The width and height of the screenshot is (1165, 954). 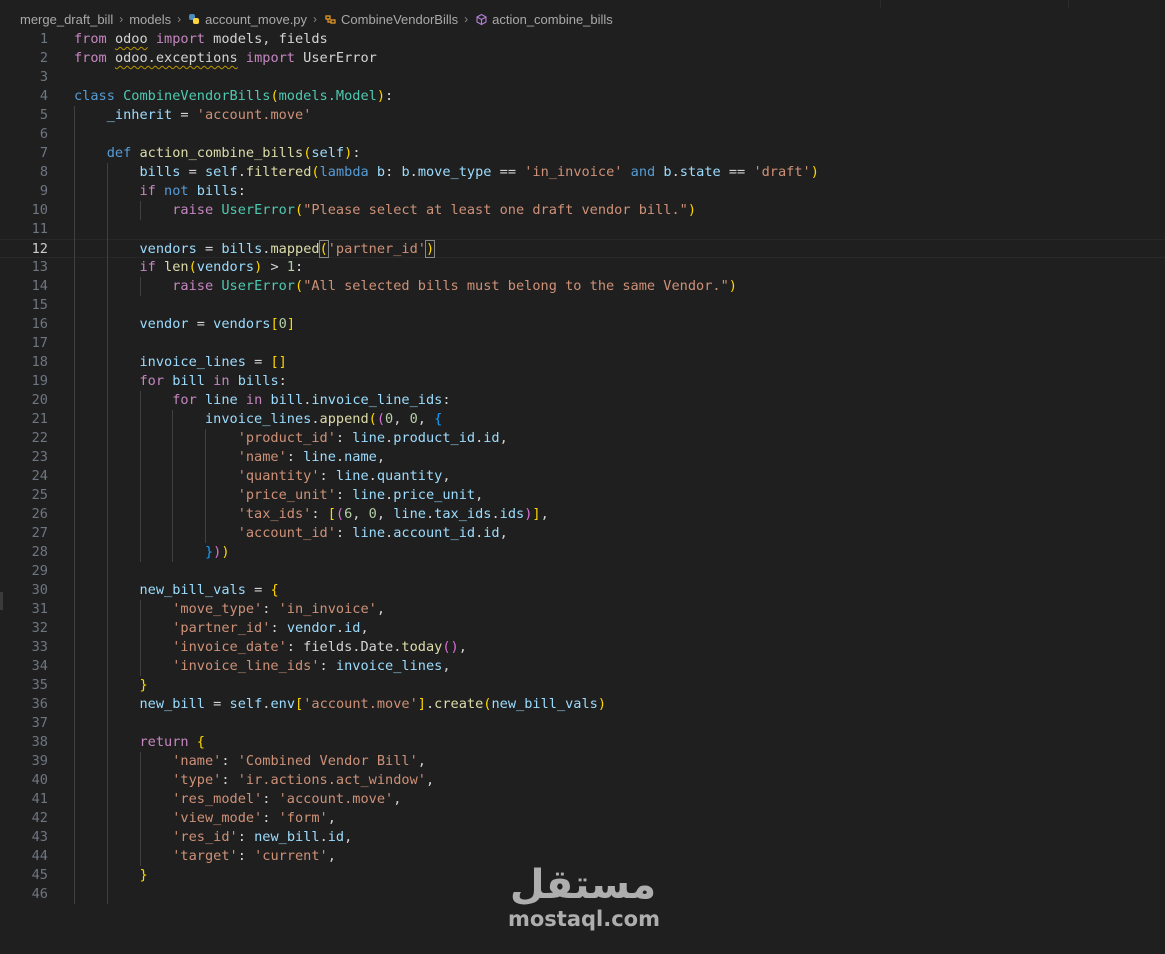 I want to click on code-line: 1 from odoo import models, fields, so click(x=582, y=39).